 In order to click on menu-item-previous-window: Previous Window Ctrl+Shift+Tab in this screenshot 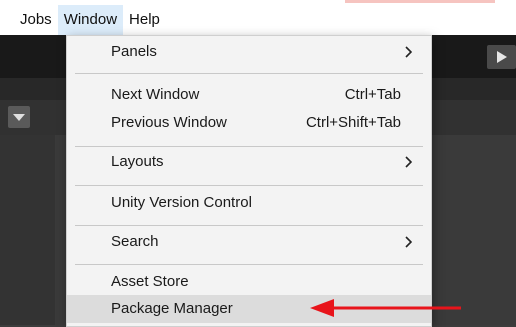, I will do `click(249, 123)`.